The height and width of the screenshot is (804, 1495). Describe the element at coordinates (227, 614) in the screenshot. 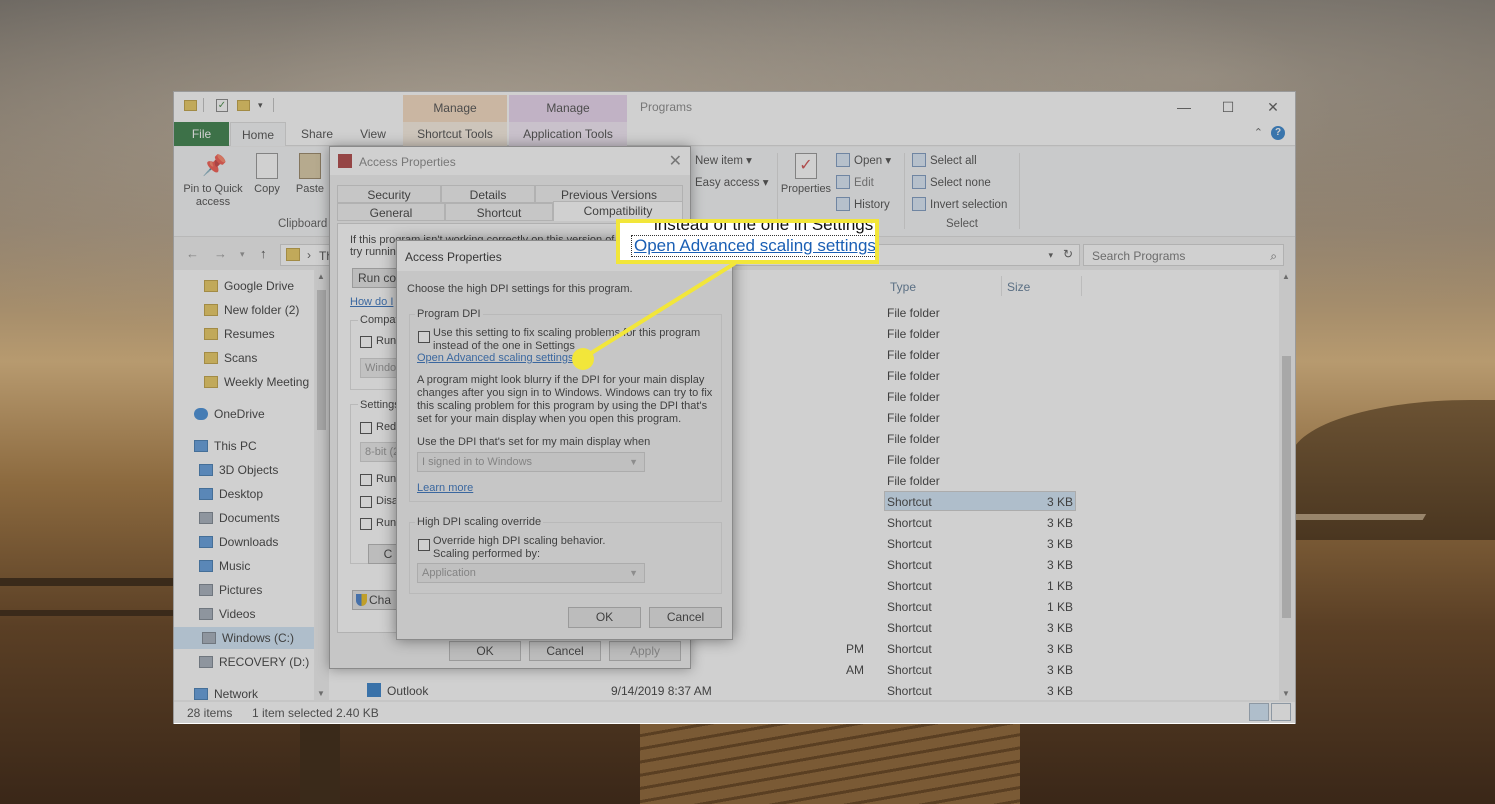

I see `nav-item: Videos` at that location.